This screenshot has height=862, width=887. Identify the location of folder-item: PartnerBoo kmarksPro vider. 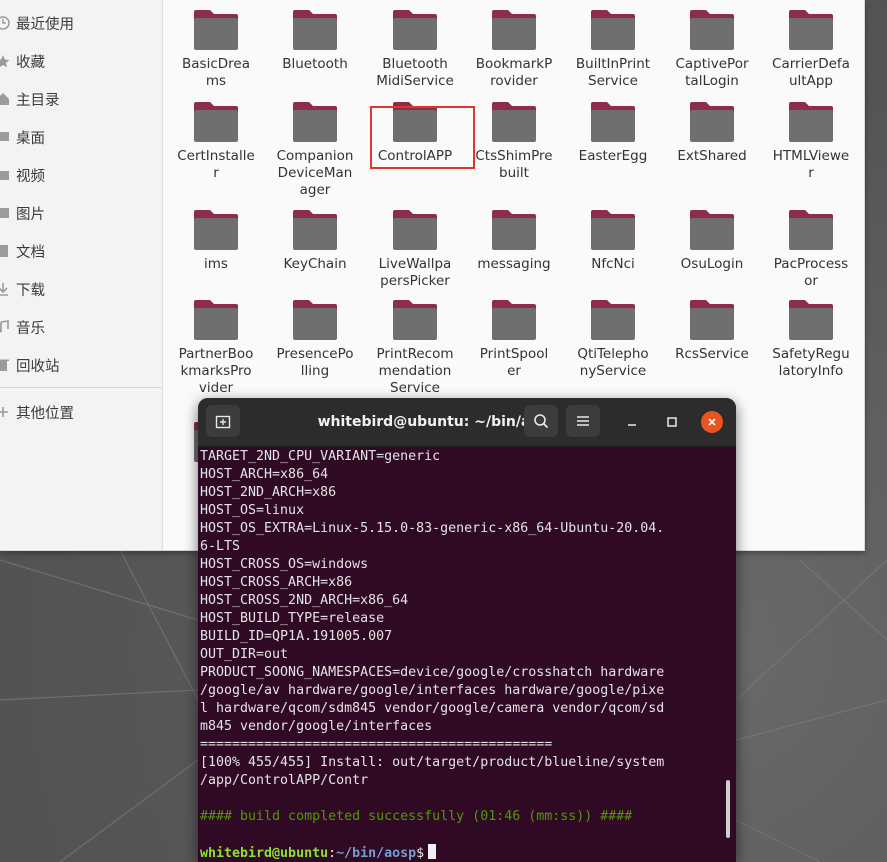
(216, 347).